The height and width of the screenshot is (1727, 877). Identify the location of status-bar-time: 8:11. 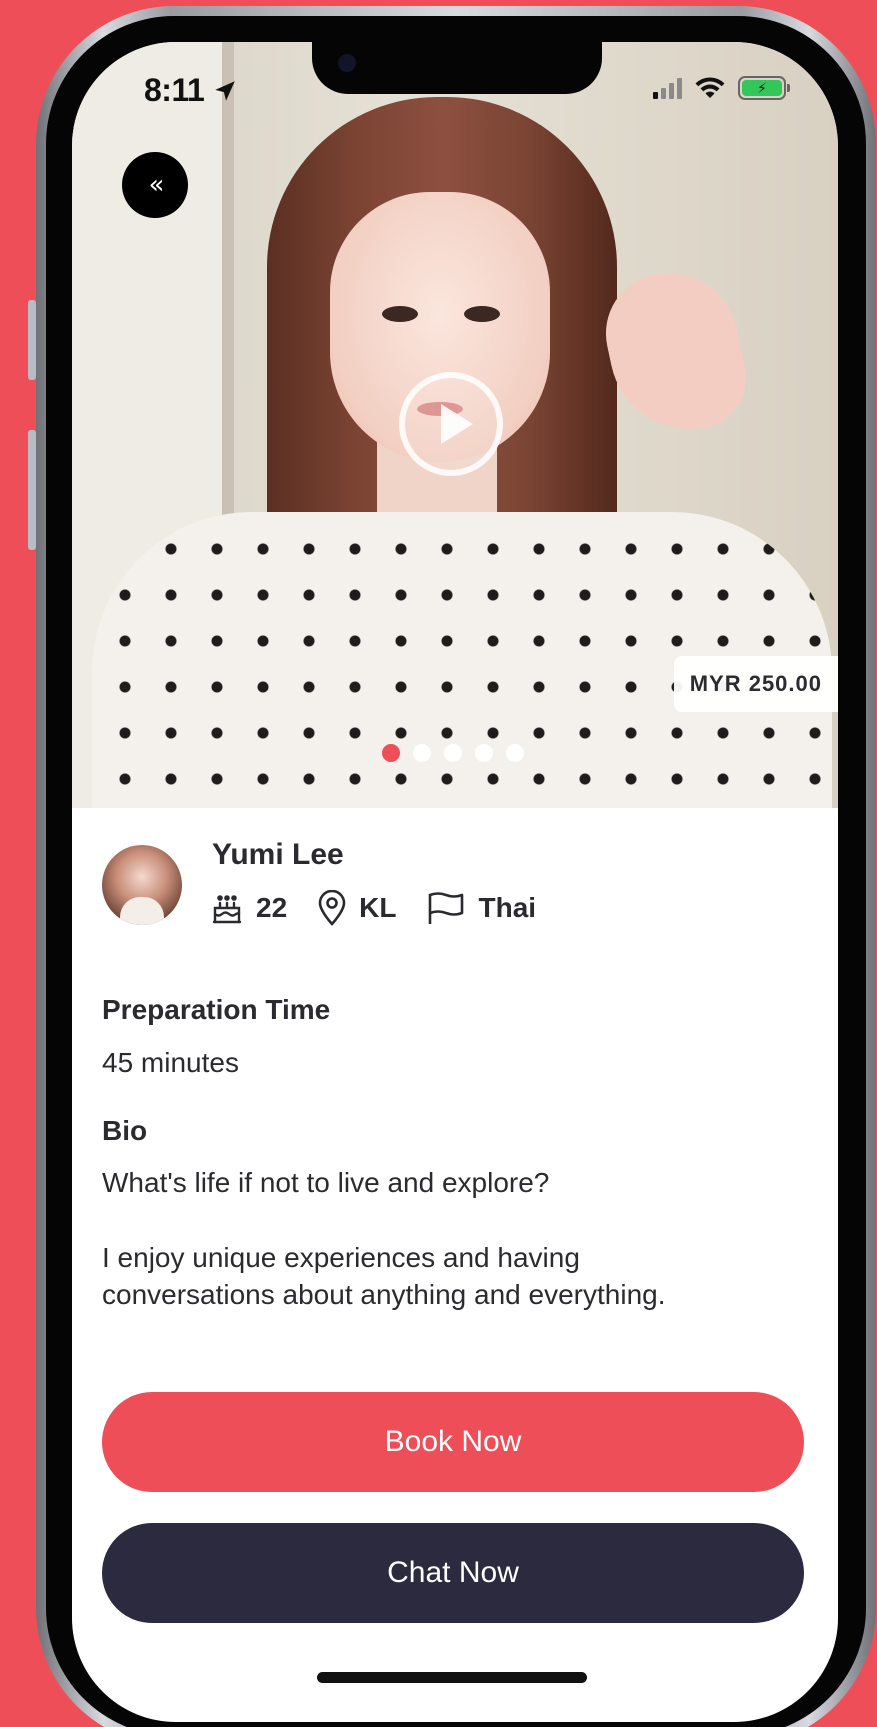
(191, 90).